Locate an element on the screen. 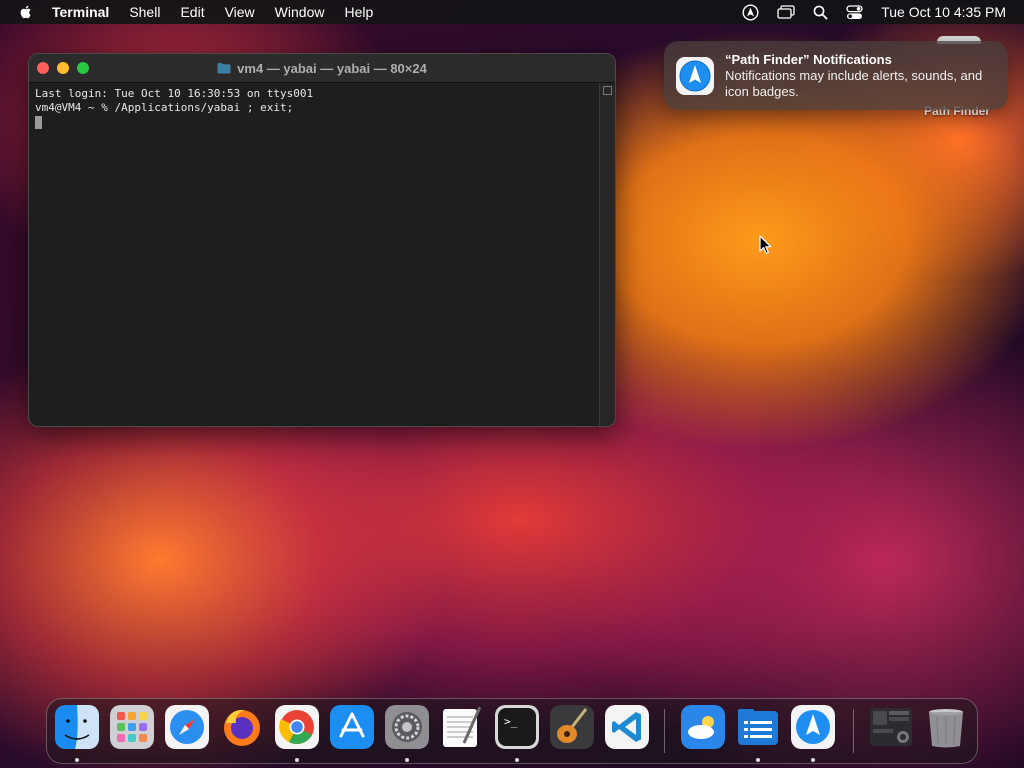  zoom-button is located at coordinates (83, 68).